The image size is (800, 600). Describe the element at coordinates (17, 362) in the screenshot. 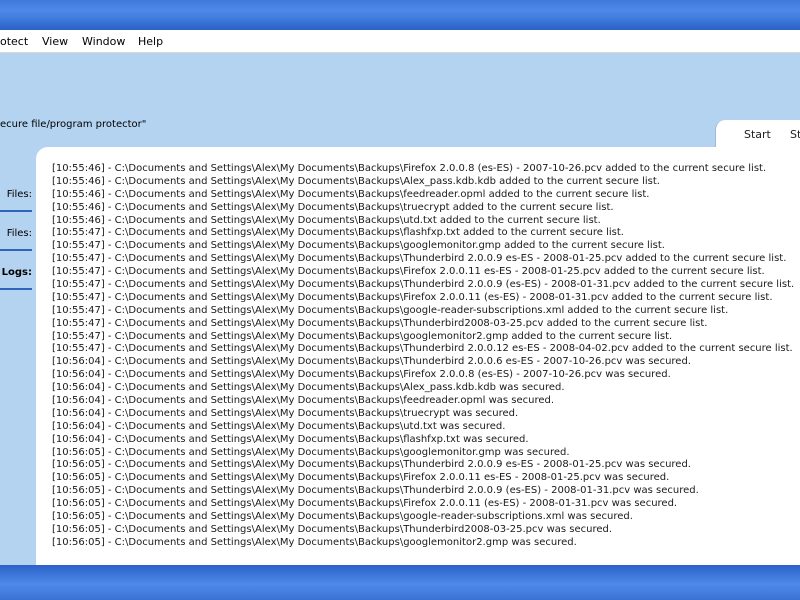

I see `sidebar: Files: Files: Logs:` at that location.